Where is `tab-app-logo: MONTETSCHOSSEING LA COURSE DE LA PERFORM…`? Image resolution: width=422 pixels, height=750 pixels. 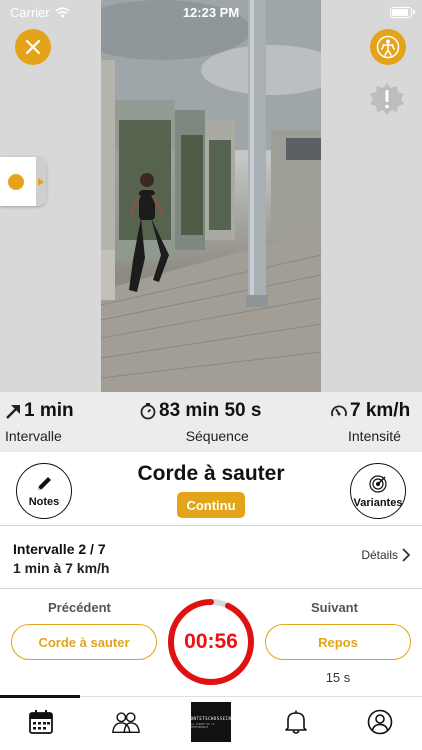 tab-app-logo: MONTETSCHOSSEING LA COURSE DE LA PERFORM… is located at coordinates (211, 722).